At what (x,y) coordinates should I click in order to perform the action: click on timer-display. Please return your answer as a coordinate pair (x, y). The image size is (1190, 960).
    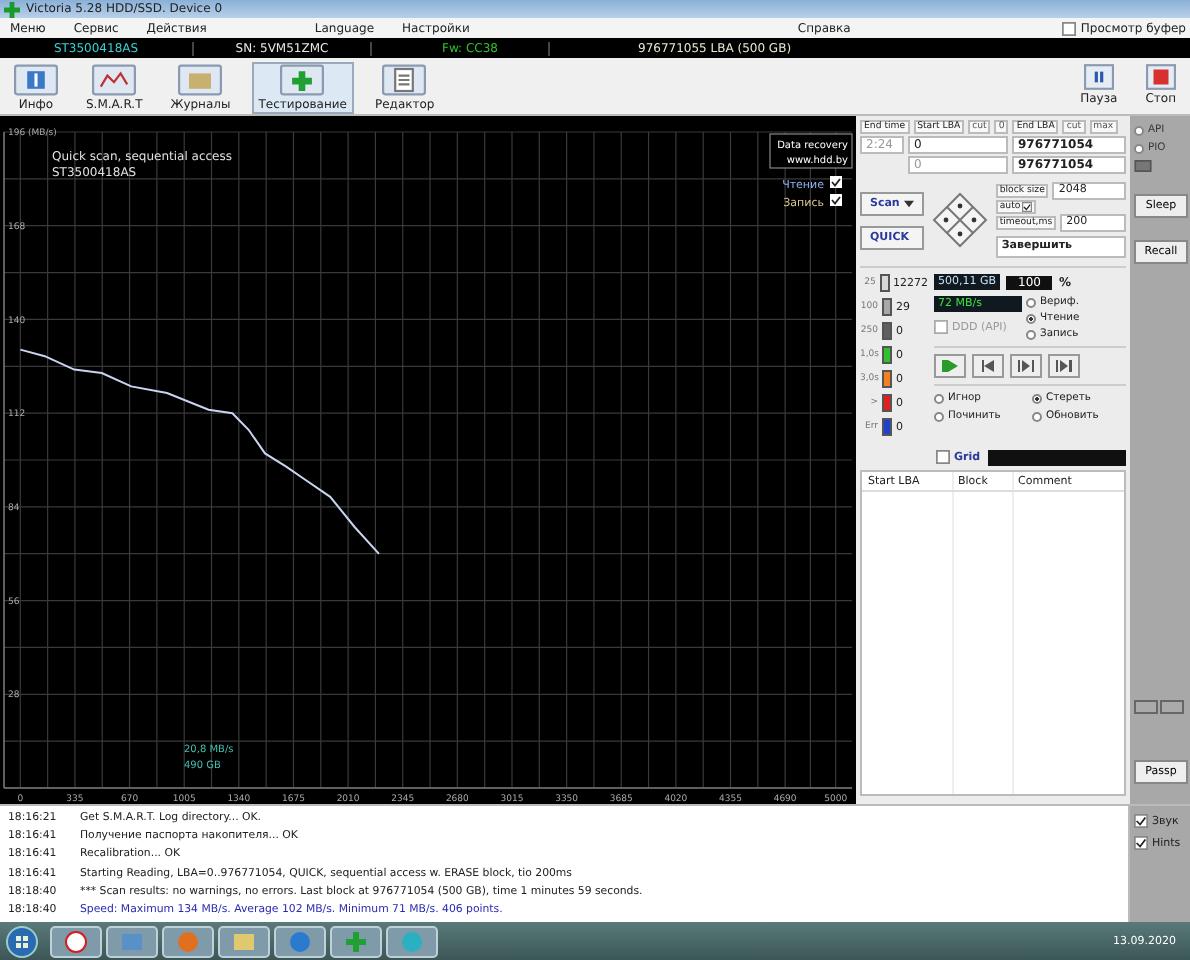
    Looking at the image, I should click on (1057, 457).